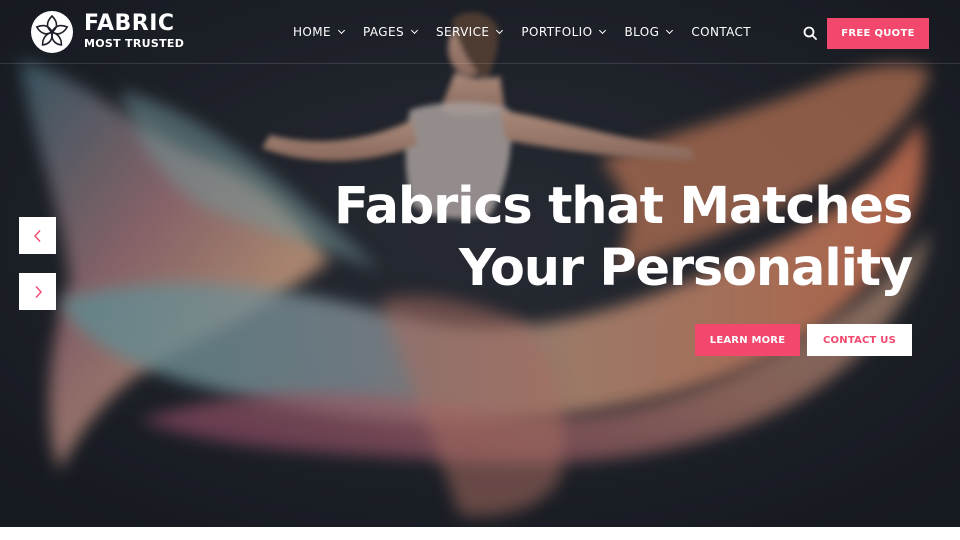 The height and width of the screenshot is (540, 960). I want to click on nav-label: CONTACT, so click(721, 32).